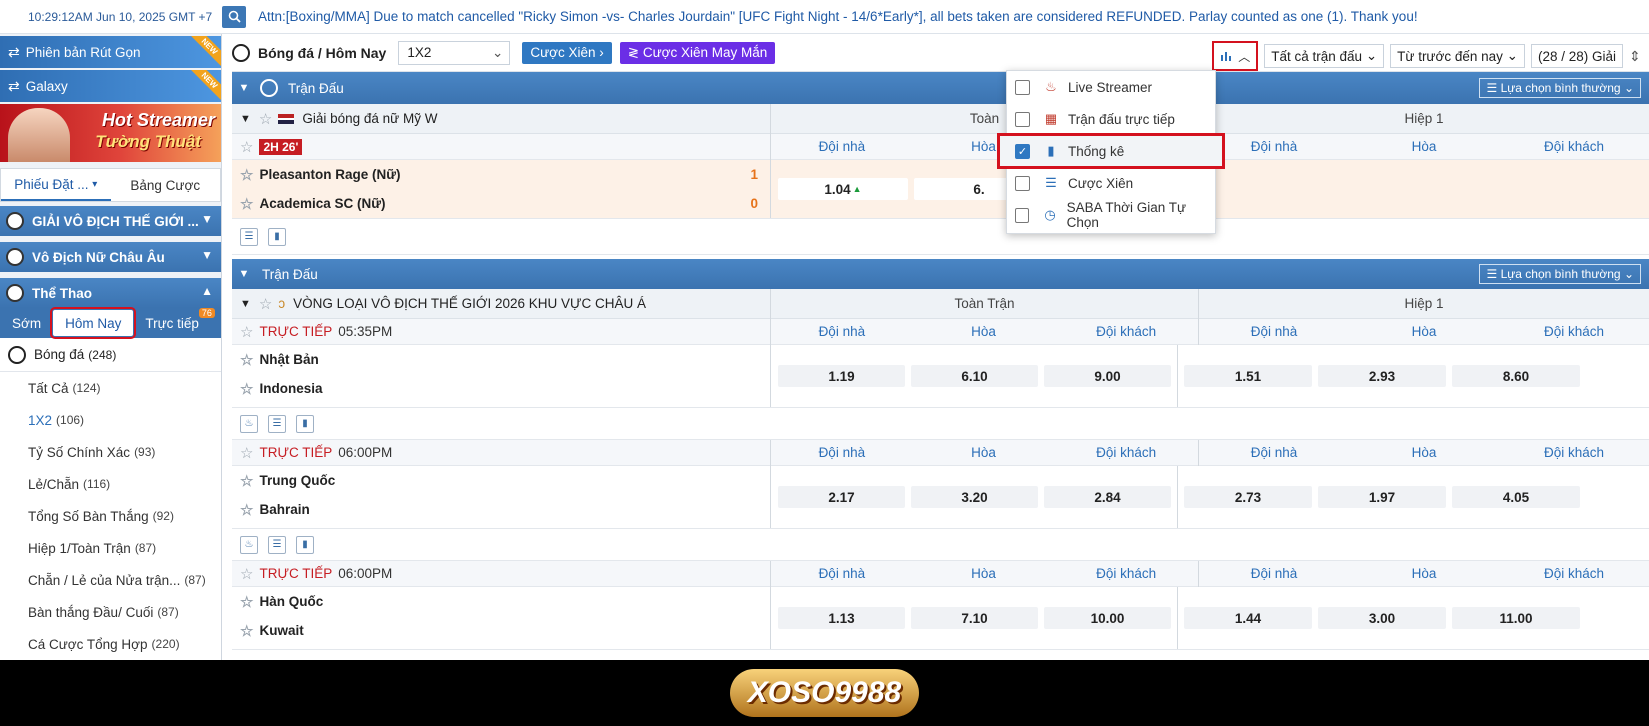  Describe the element at coordinates (110, 221) in the screenshot. I see `sidebar-section-worldcup: GIẢI VÔ ĐỊCH THẾ GIỚI ... ▼` at that location.